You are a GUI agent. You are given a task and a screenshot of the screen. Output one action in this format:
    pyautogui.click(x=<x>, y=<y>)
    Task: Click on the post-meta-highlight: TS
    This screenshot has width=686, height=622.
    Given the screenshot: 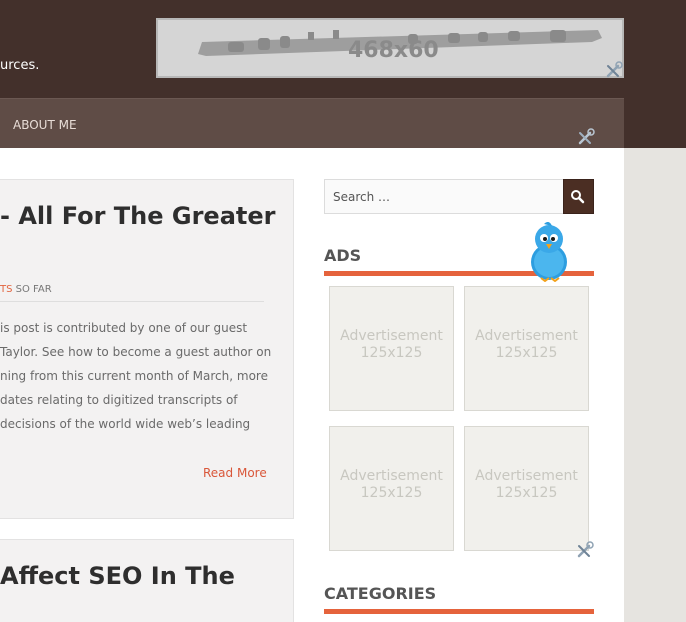 What is the action you would take?
    pyautogui.click(x=6, y=289)
    